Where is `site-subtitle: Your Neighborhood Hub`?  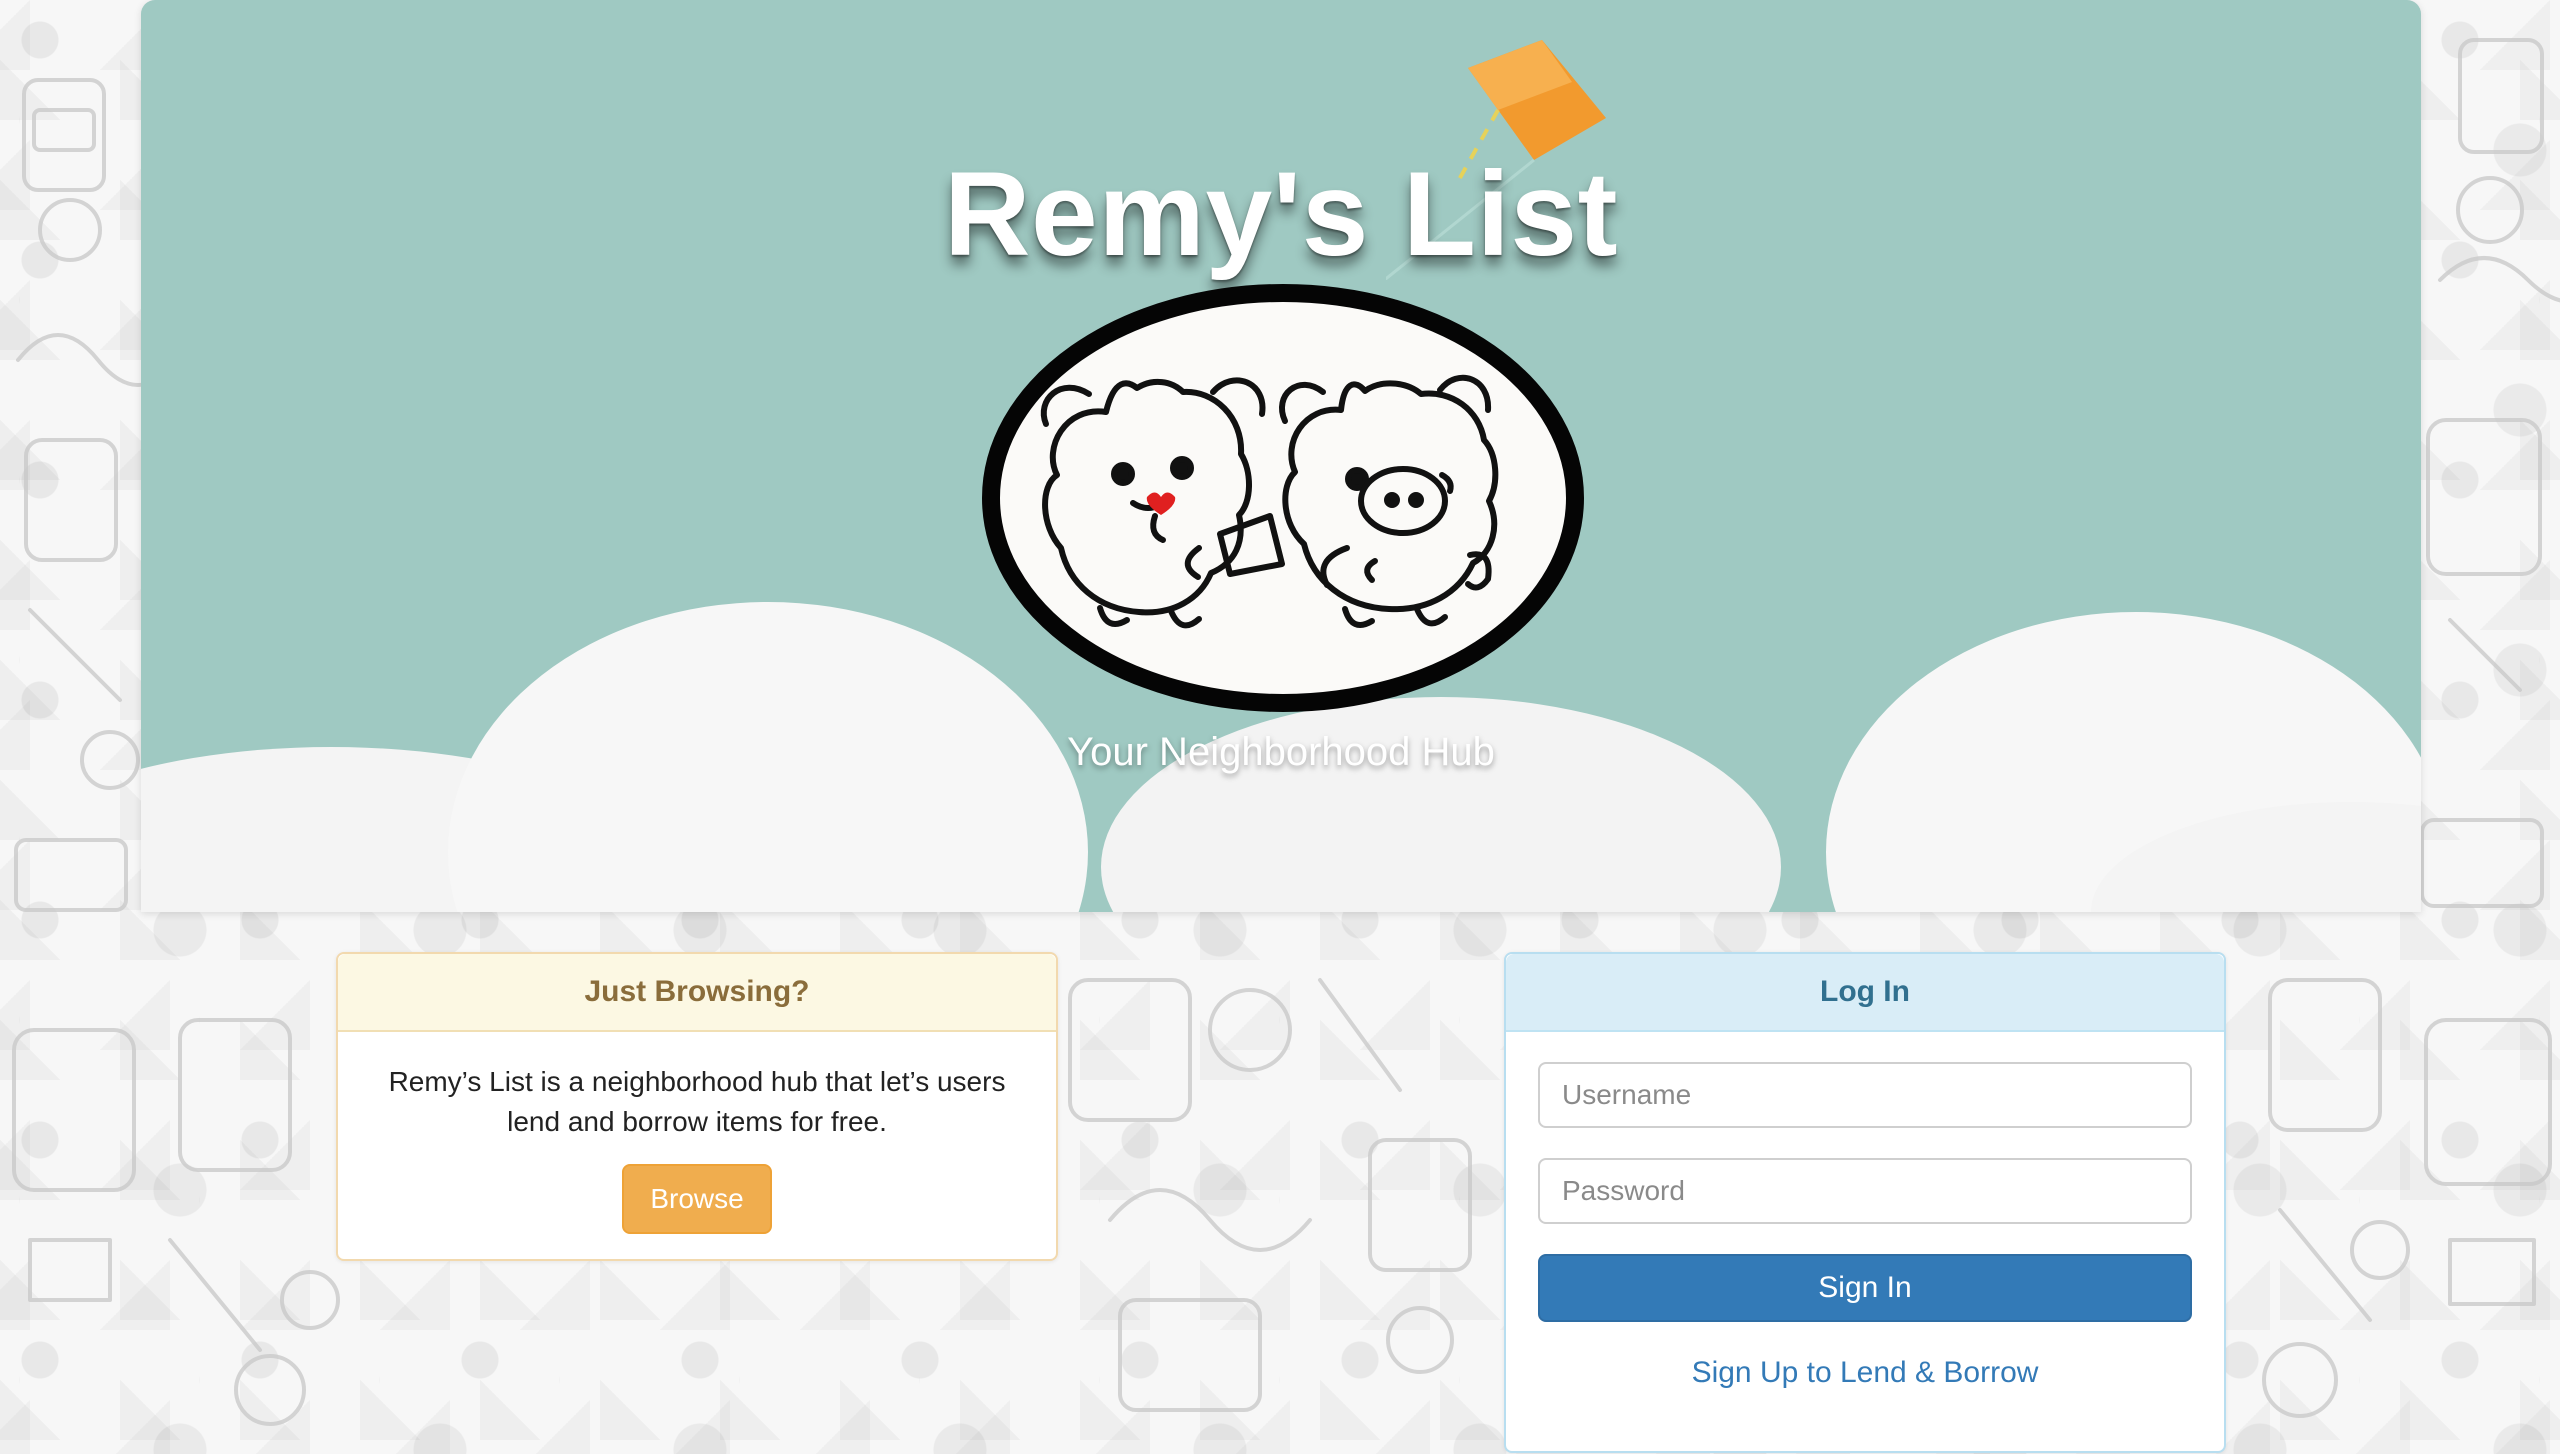 site-subtitle: Your Neighborhood Hub is located at coordinates (1281, 752).